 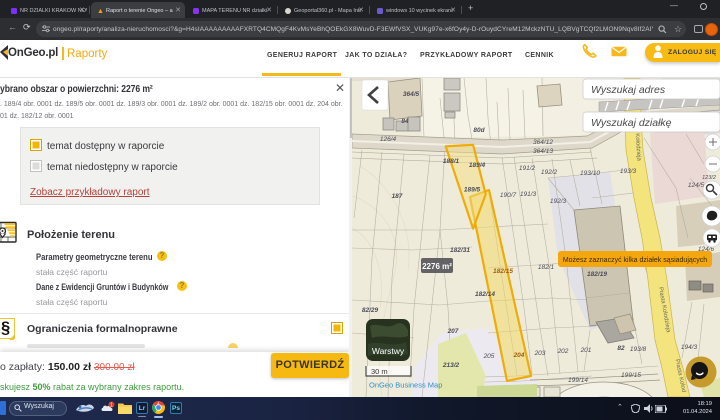 I want to click on svg-text: 123/2, so click(x=709, y=178).